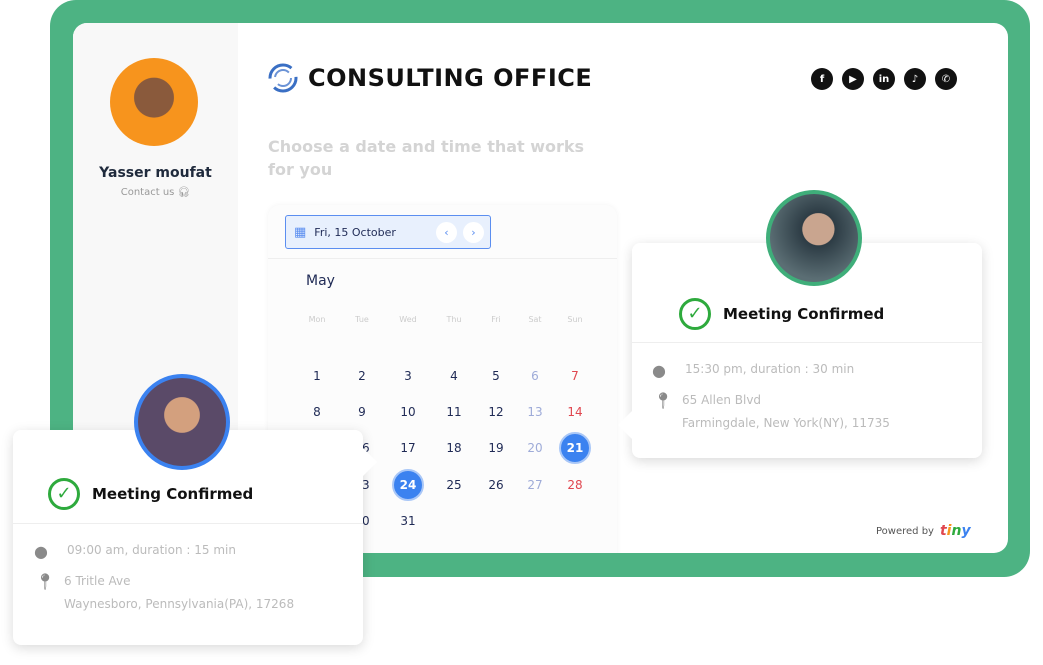 This screenshot has width=1043, height=665. Describe the element at coordinates (535, 448) in the screenshot. I see `day-20: 20` at that location.